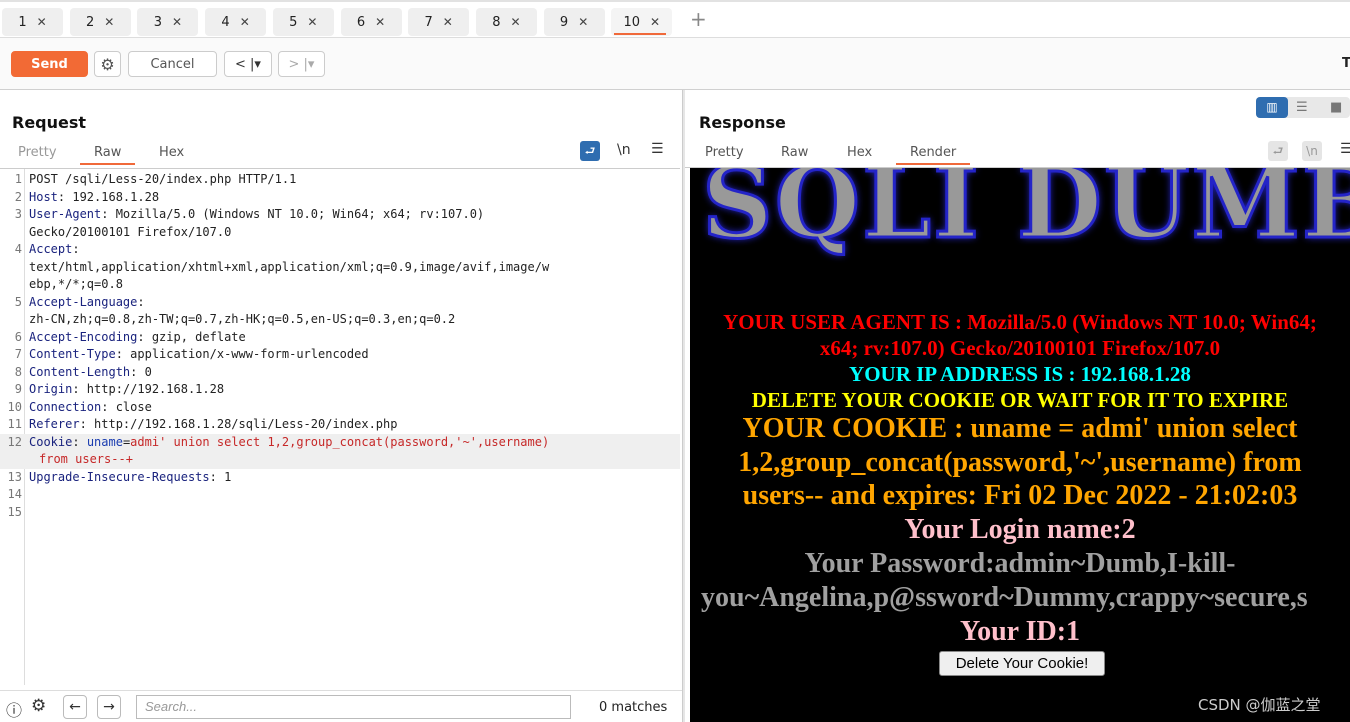 This screenshot has width=1350, height=722. What do you see at coordinates (168, 22) in the screenshot?
I see `tab-3: 3 ✕` at bounding box center [168, 22].